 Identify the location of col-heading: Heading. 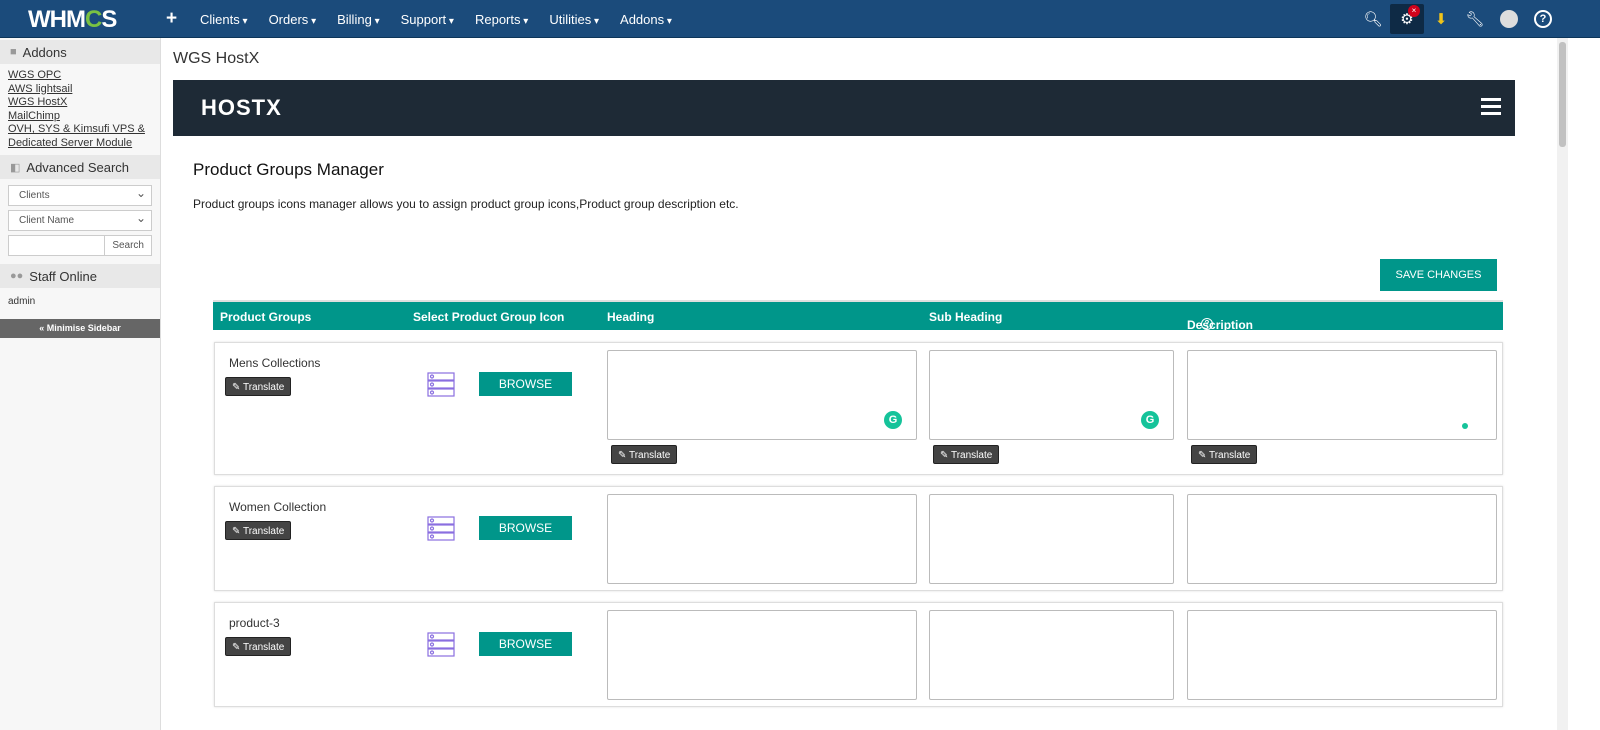
(631, 317).